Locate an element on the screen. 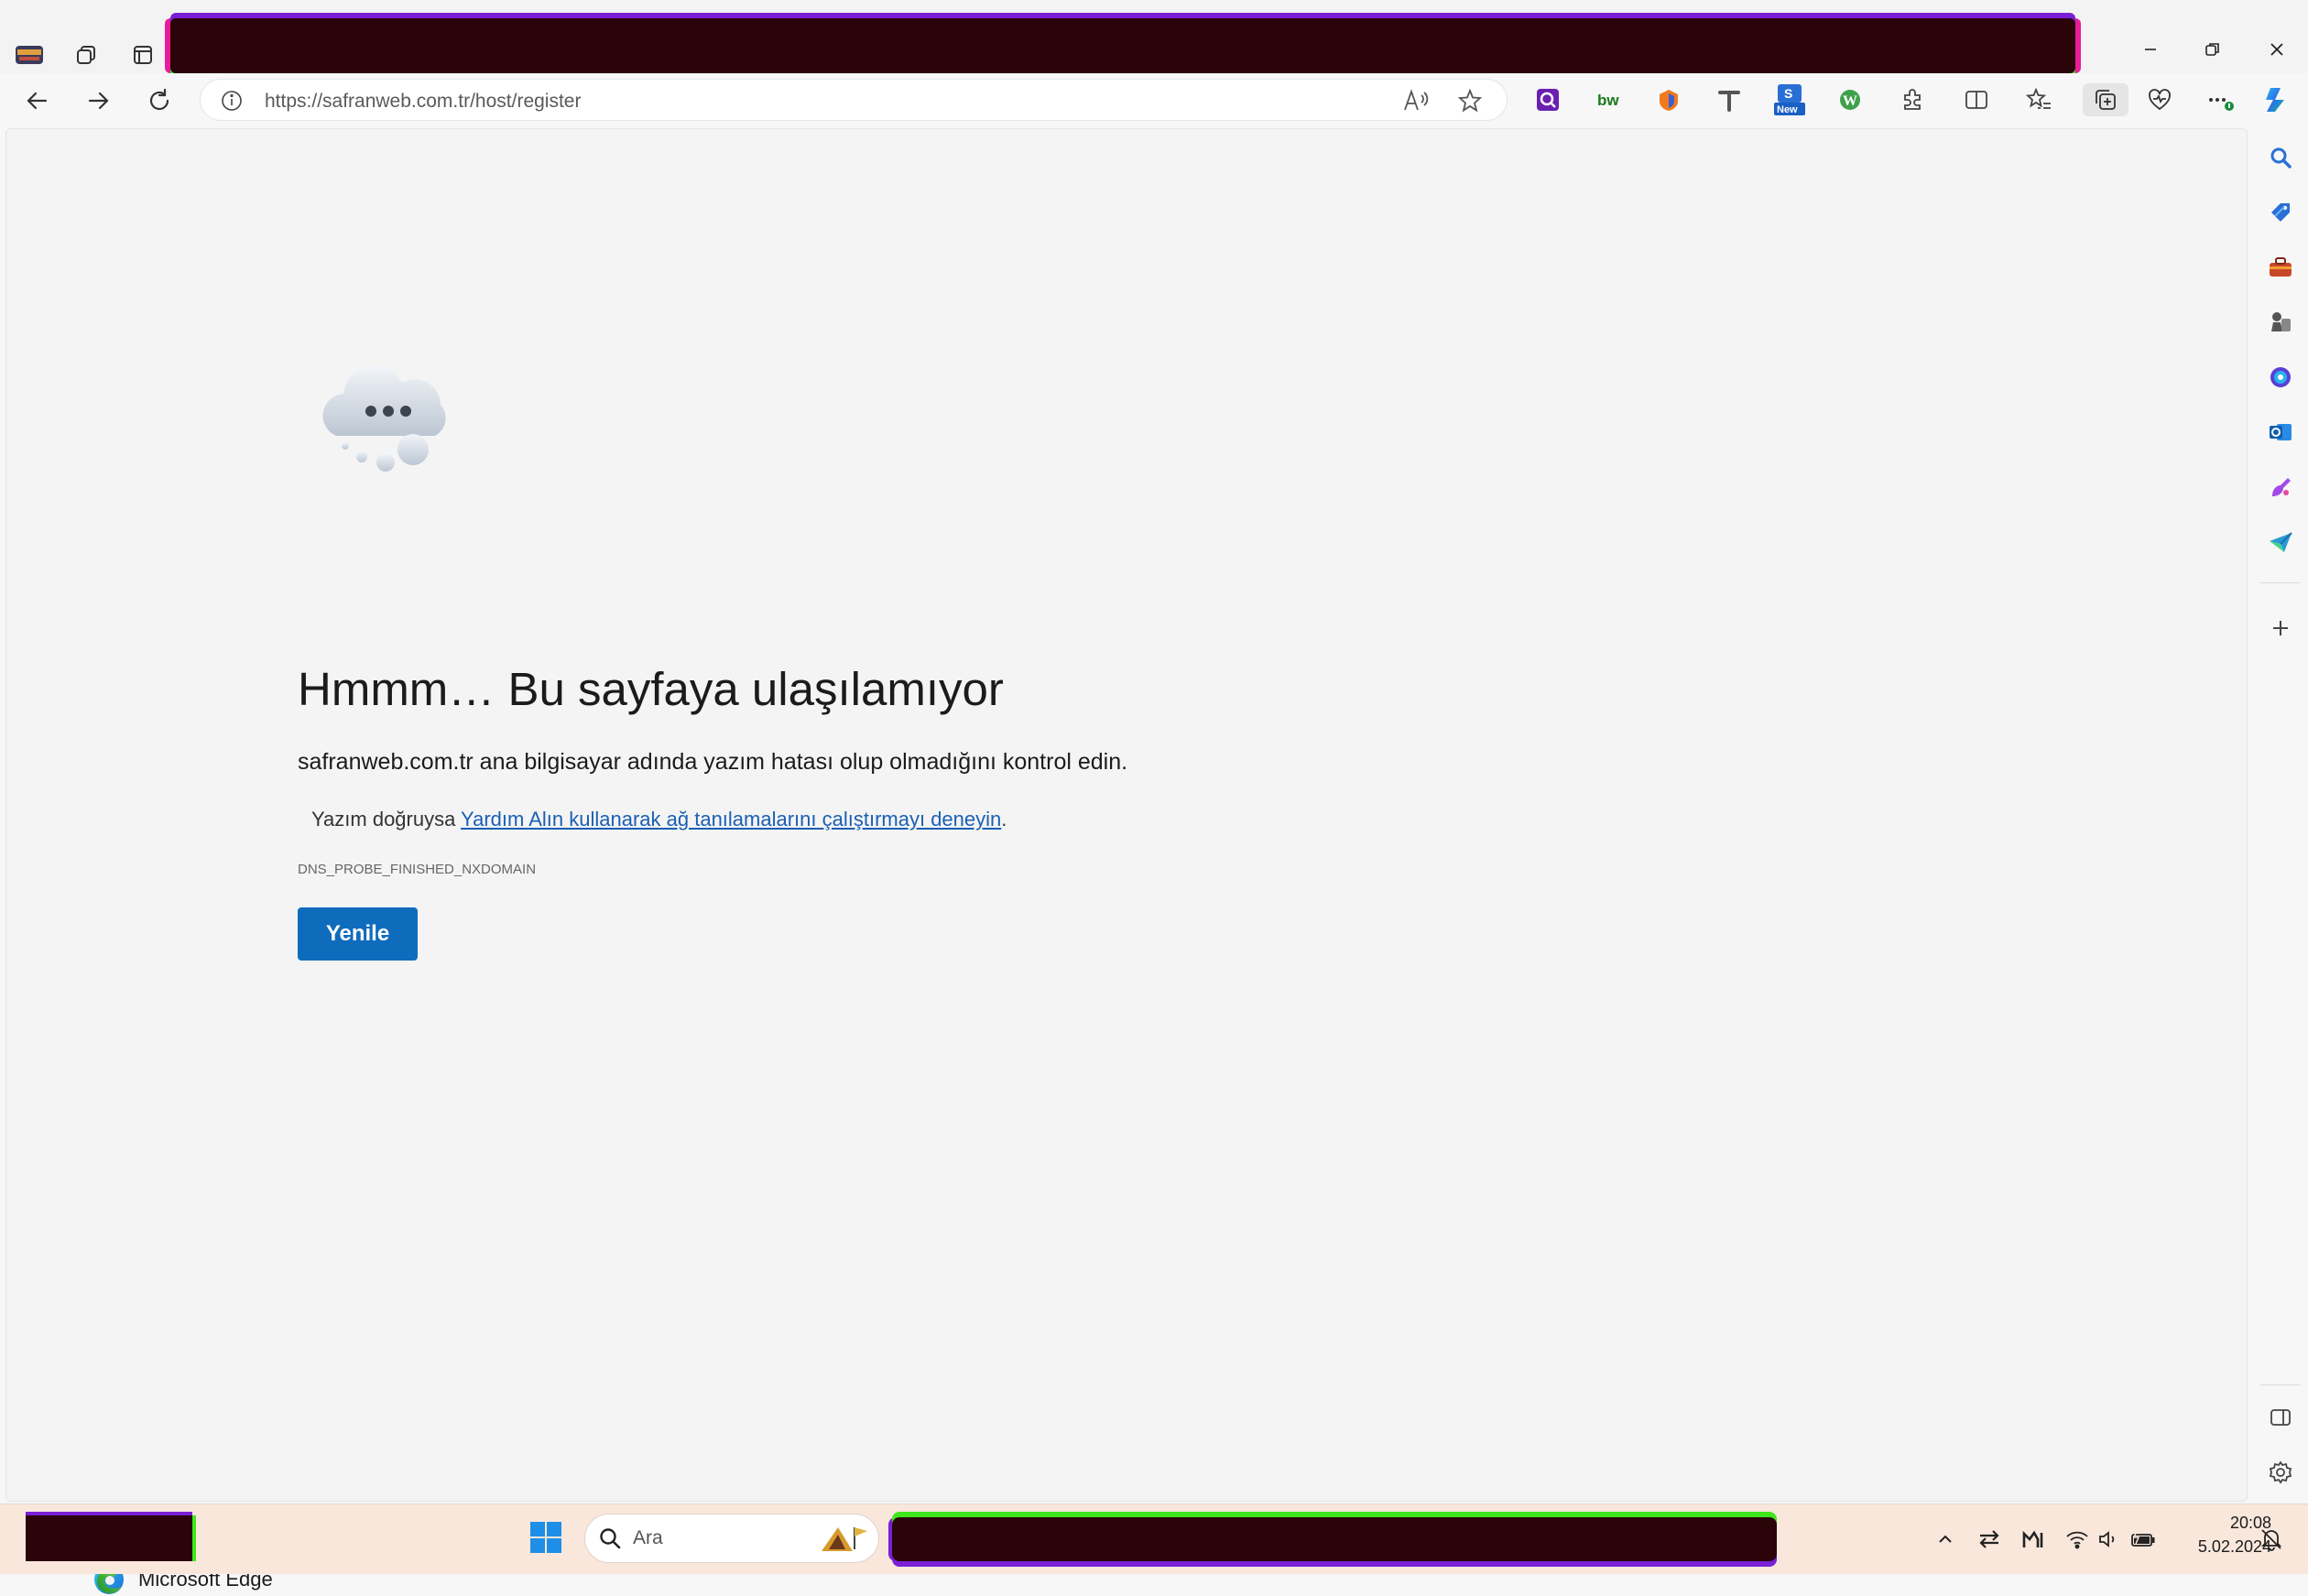  close-button is located at coordinates (2276, 49).